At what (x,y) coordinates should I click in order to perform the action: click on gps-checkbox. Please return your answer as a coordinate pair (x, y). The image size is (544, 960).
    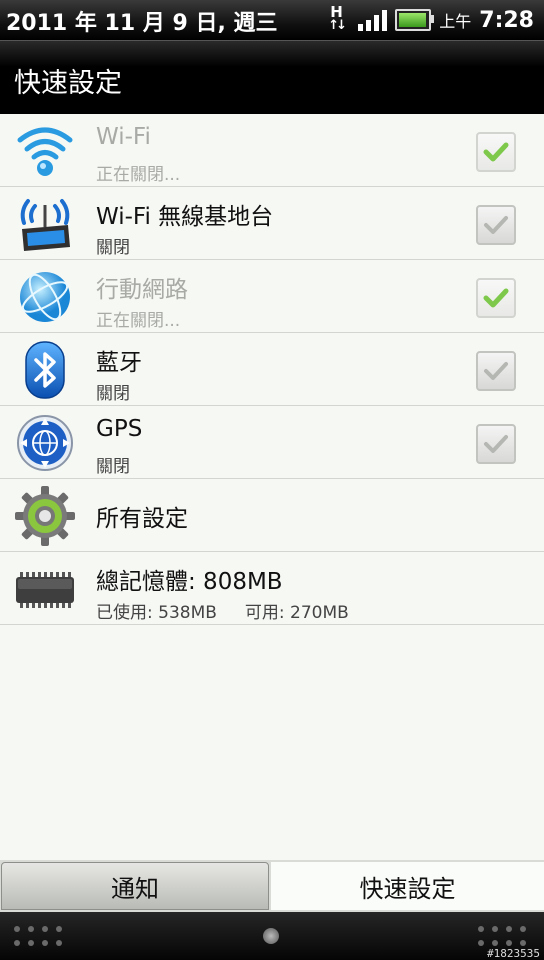
    Looking at the image, I should click on (496, 444).